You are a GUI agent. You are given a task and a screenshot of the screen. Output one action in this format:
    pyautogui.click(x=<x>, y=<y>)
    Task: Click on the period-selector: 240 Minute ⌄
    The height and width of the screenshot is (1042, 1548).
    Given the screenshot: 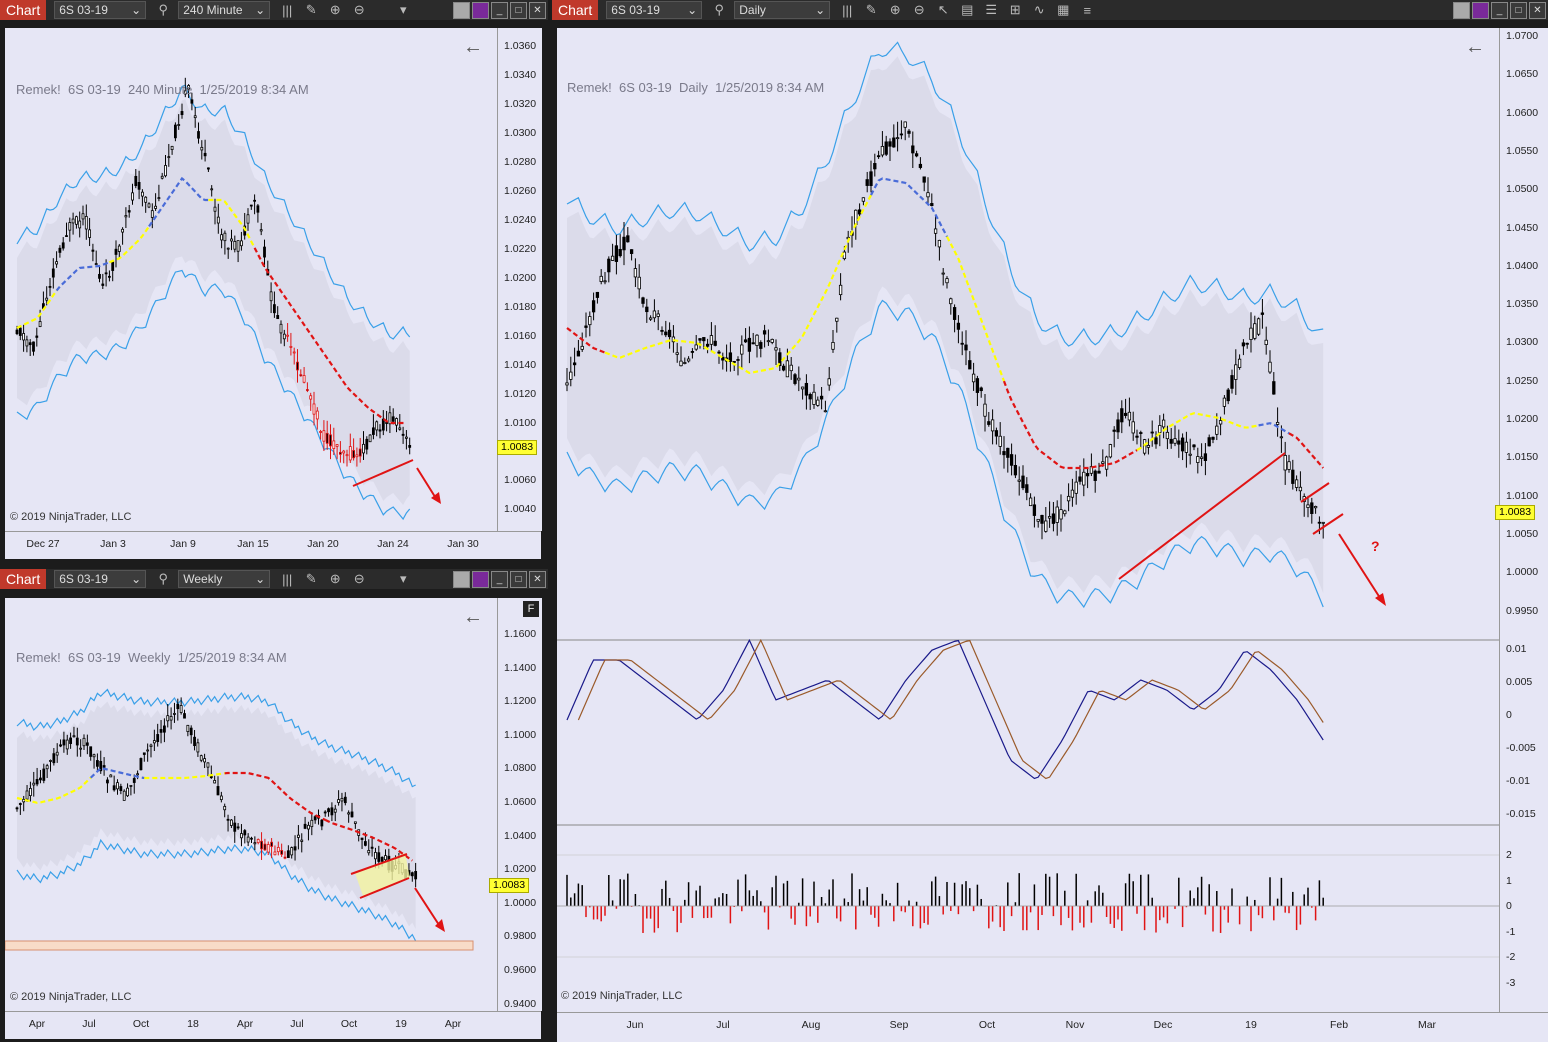 What is the action you would take?
    pyautogui.click(x=224, y=10)
    